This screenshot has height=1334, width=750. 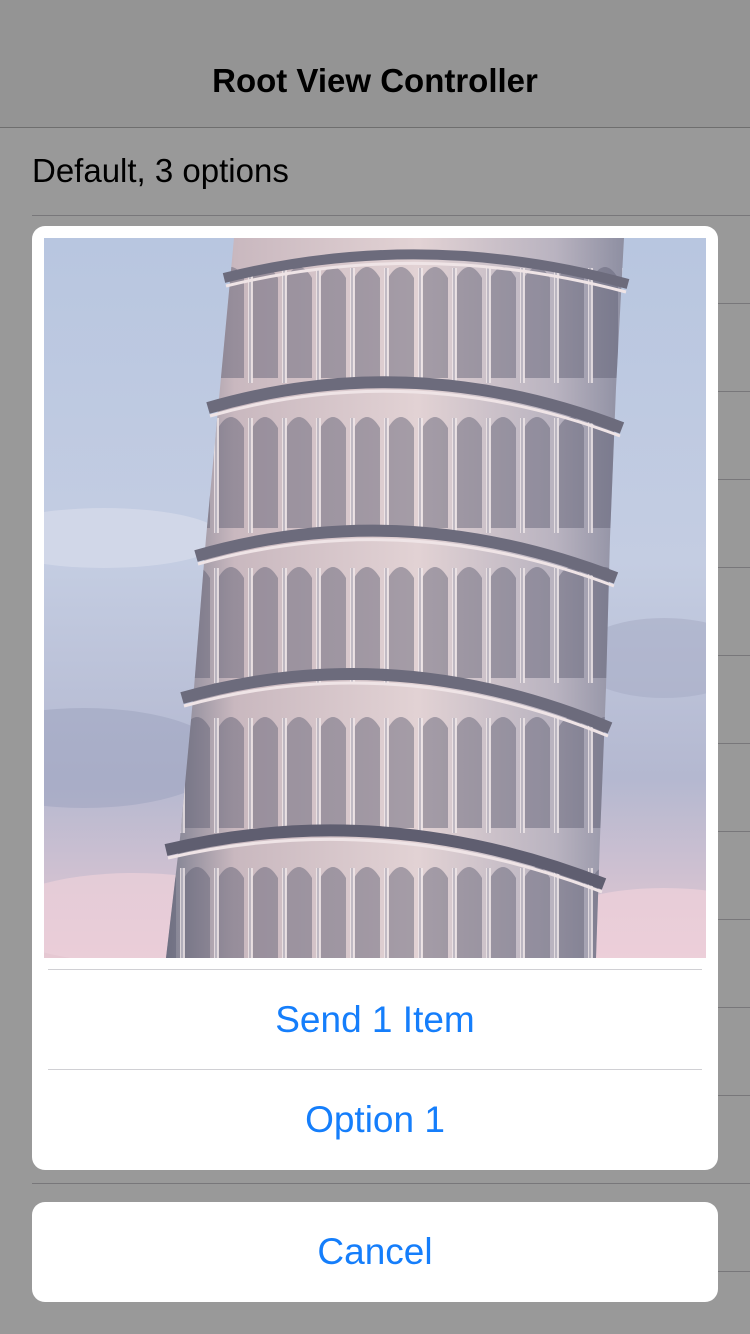 What do you see at coordinates (375, 1020) in the screenshot?
I see `send-item-button: Send 1 Item` at bounding box center [375, 1020].